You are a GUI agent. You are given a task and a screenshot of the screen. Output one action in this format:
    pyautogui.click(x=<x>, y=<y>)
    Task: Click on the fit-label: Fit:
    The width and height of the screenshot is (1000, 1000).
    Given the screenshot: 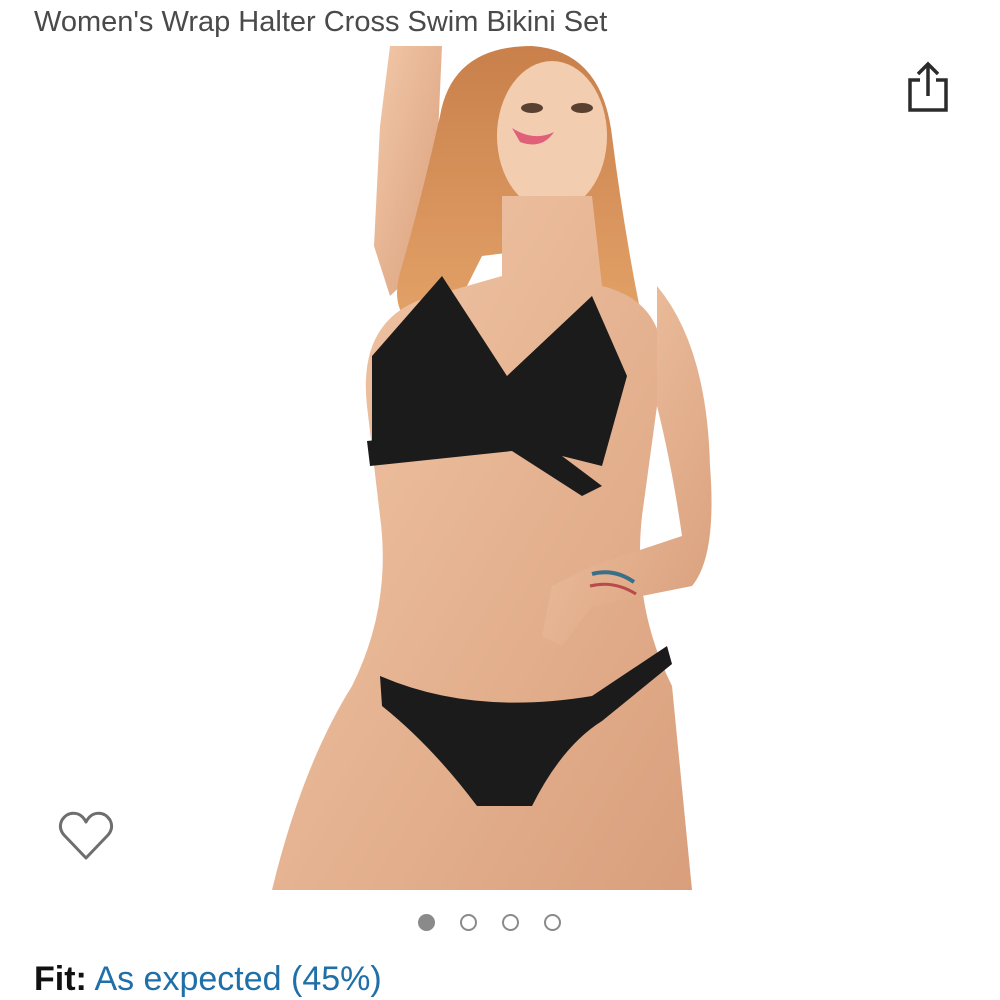 What is the action you would take?
    pyautogui.click(x=60, y=979)
    